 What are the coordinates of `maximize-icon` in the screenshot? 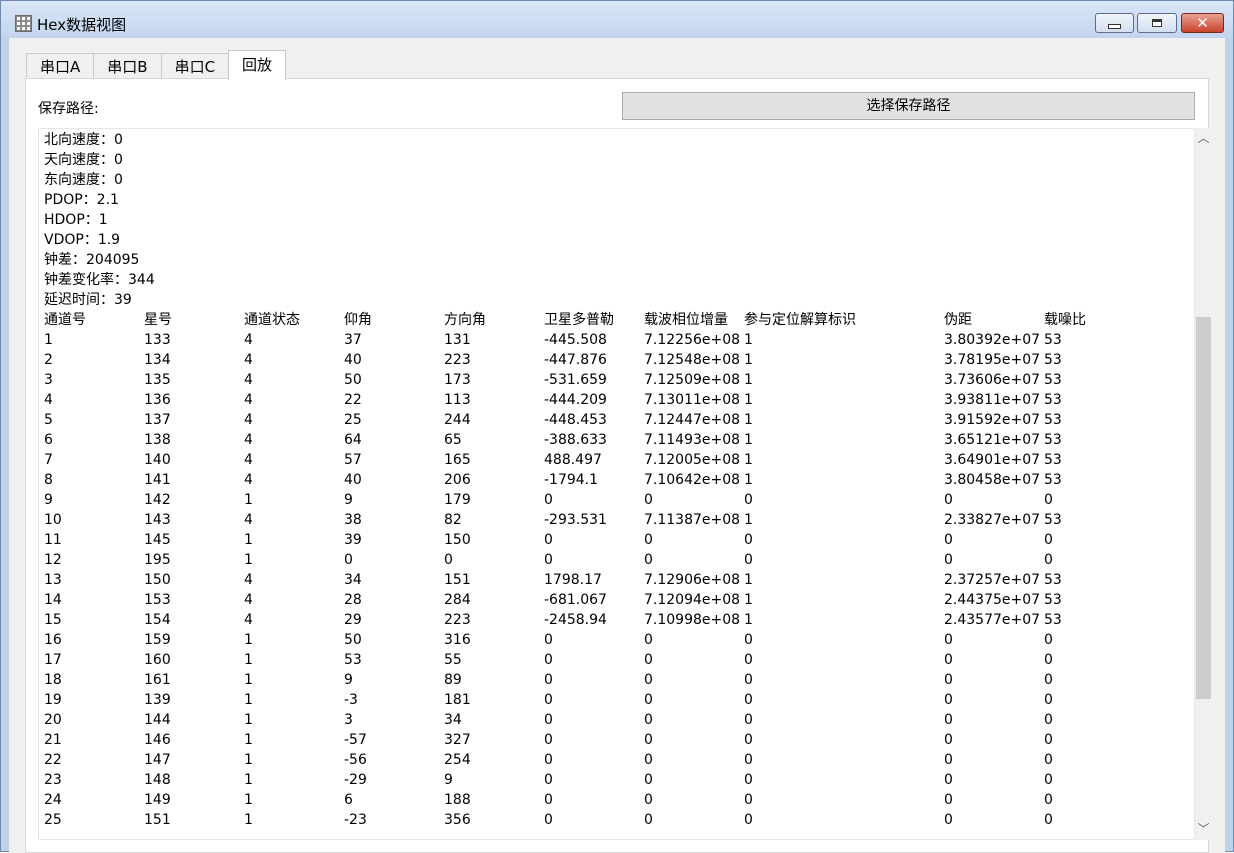 It's located at (1157, 23).